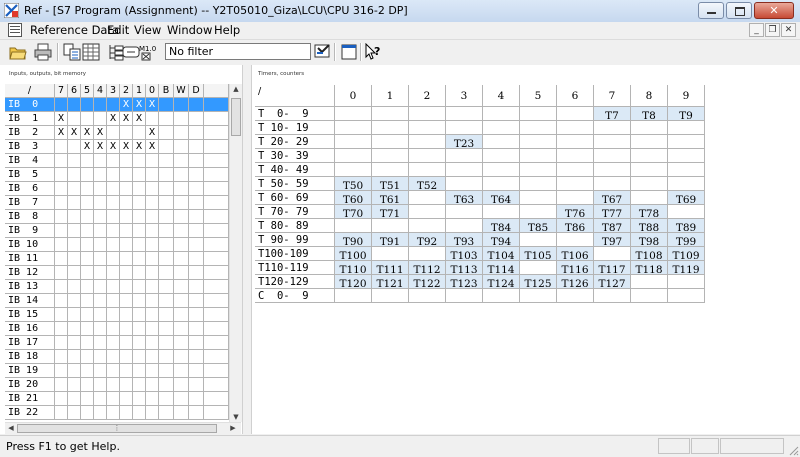 The image size is (800, 457). What do you see at coordinates (649, 226) in the screenshot?
I see `timer-cell: T88` at bounding box center [649, 226].